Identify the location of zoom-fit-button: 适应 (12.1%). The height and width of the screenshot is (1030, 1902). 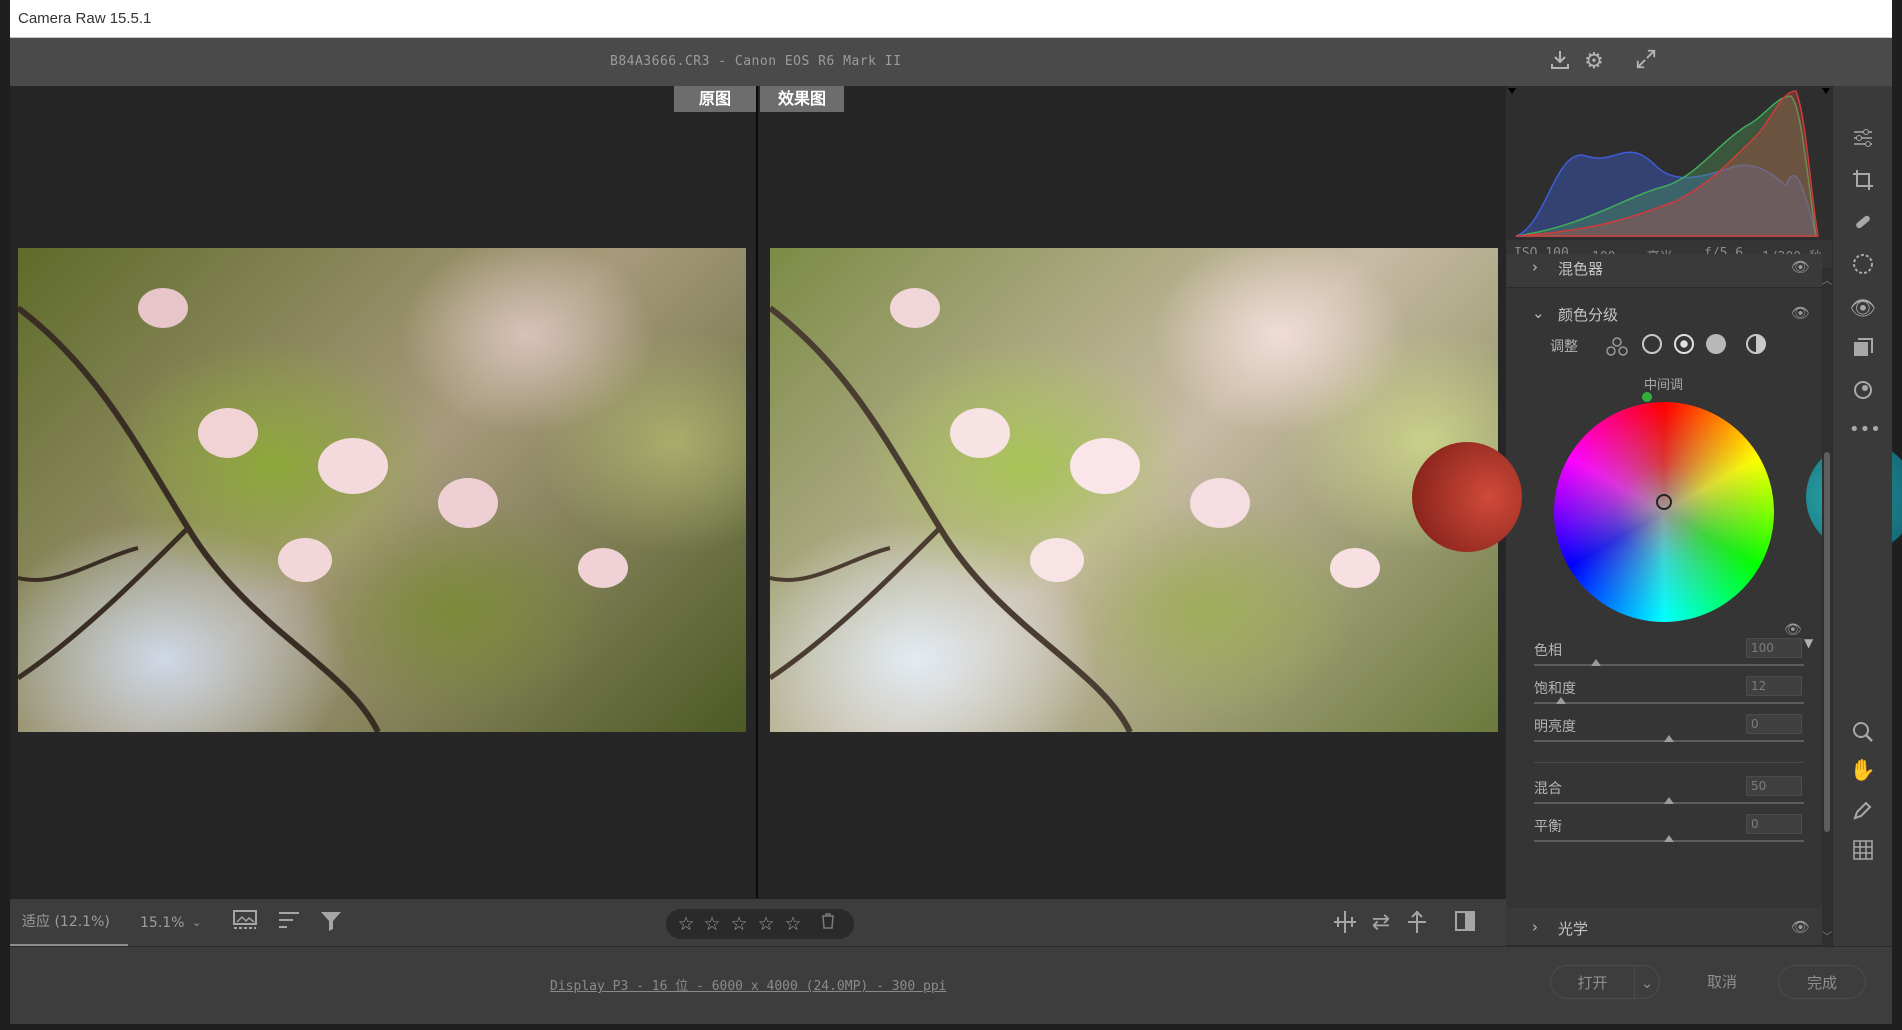
(69, 923).